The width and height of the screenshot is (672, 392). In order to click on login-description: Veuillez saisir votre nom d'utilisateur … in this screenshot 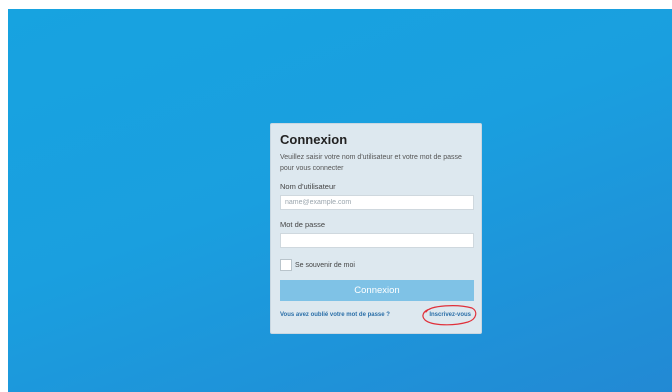, I will do `click(371, 163)`.